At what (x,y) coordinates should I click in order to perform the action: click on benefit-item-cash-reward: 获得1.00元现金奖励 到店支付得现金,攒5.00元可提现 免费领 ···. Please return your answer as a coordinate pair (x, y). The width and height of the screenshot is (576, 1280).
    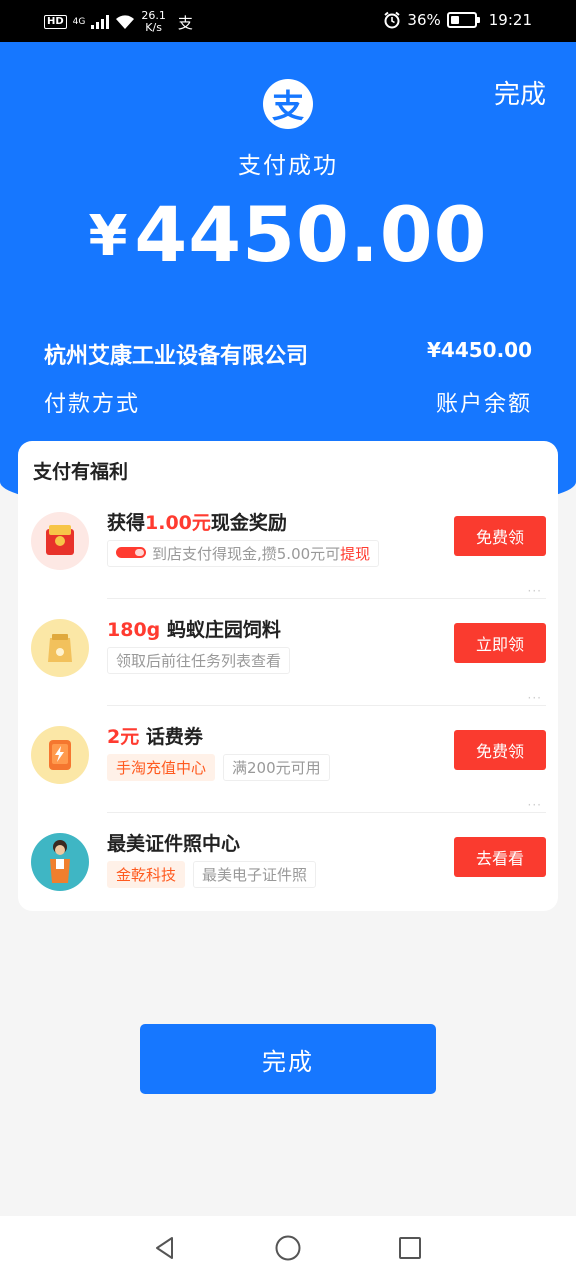
    Looking at the image, I should click on (288, 545).